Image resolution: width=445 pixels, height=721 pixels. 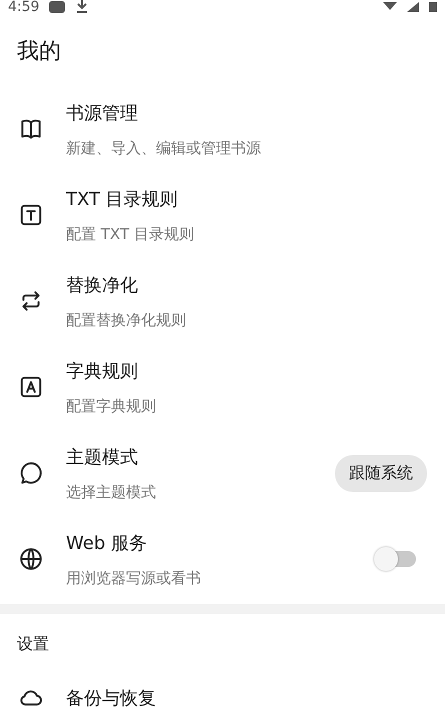 What do you see at coordinates (246, 698) in the screenshot?
I see `item-title: 备份与恢复` at bounding box center [246, 698].